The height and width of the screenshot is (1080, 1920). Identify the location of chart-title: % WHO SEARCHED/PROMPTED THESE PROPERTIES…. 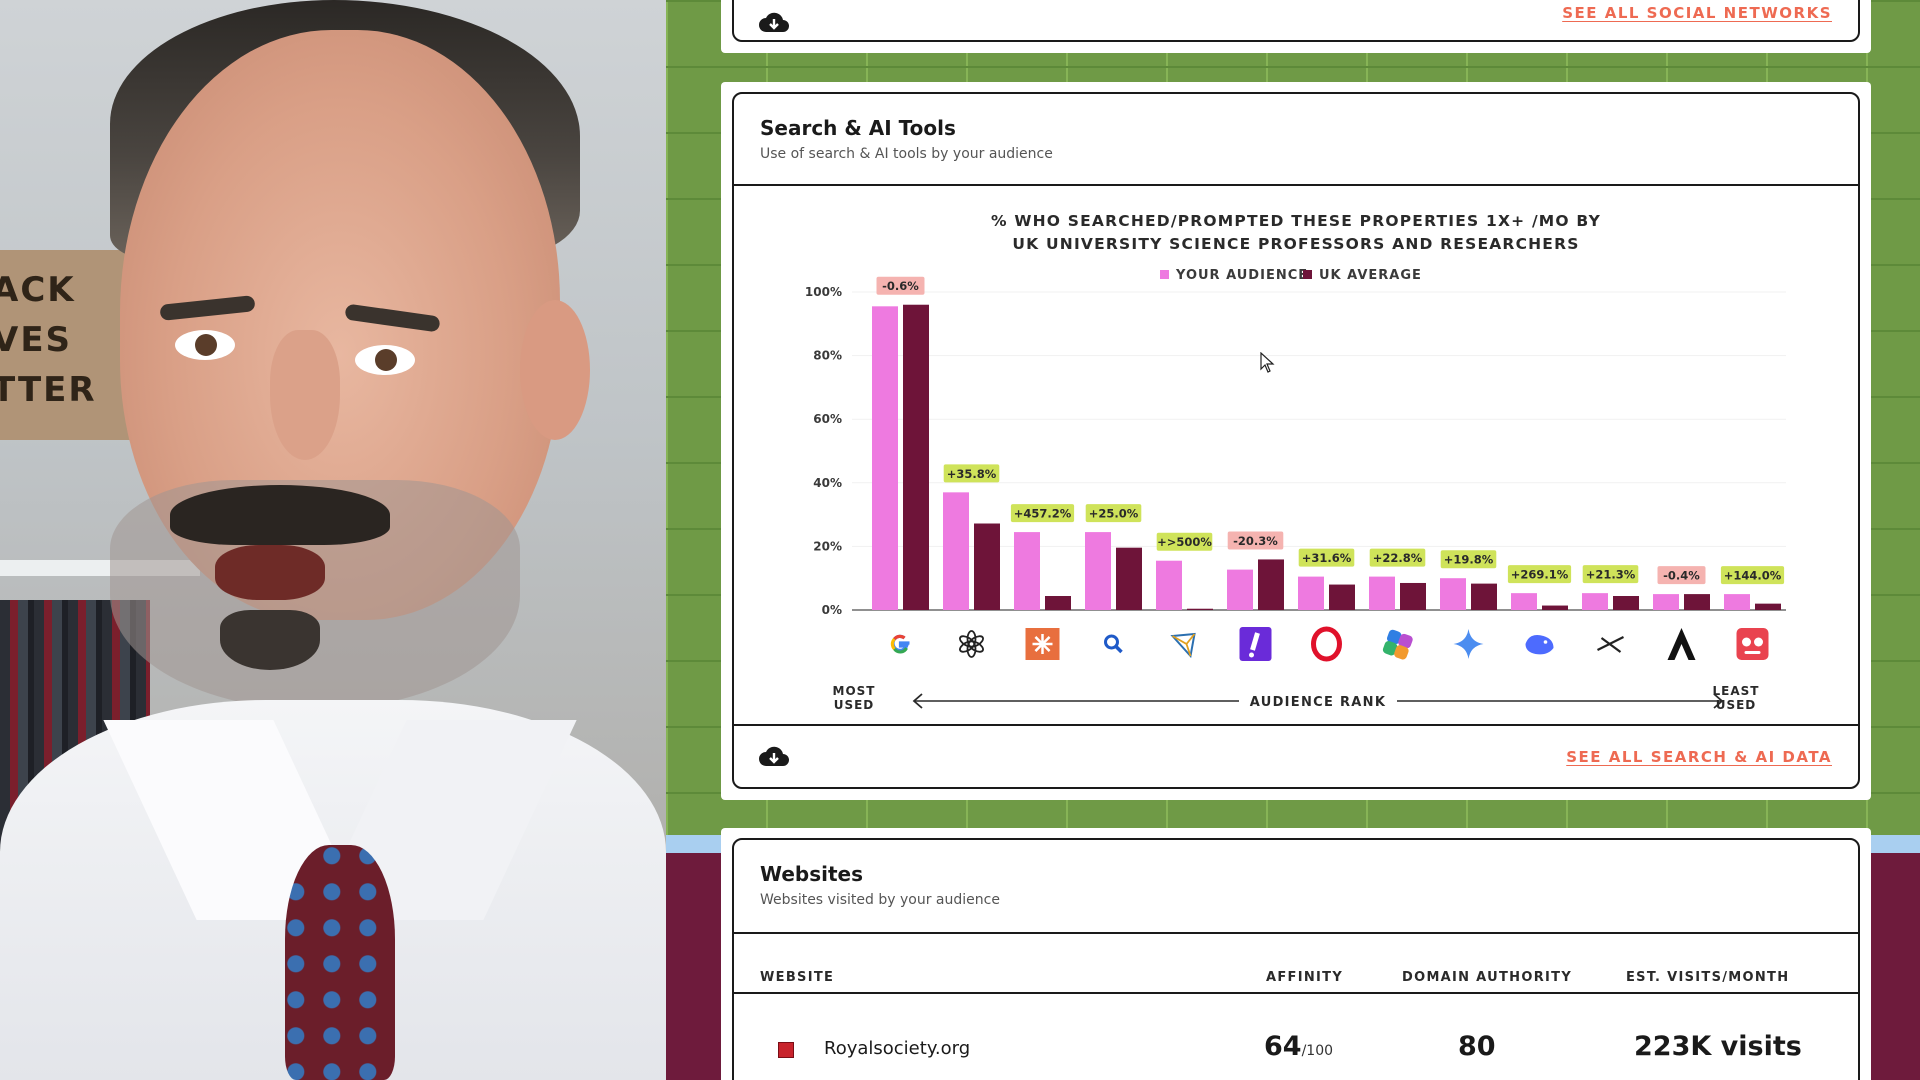
(1296, 221).